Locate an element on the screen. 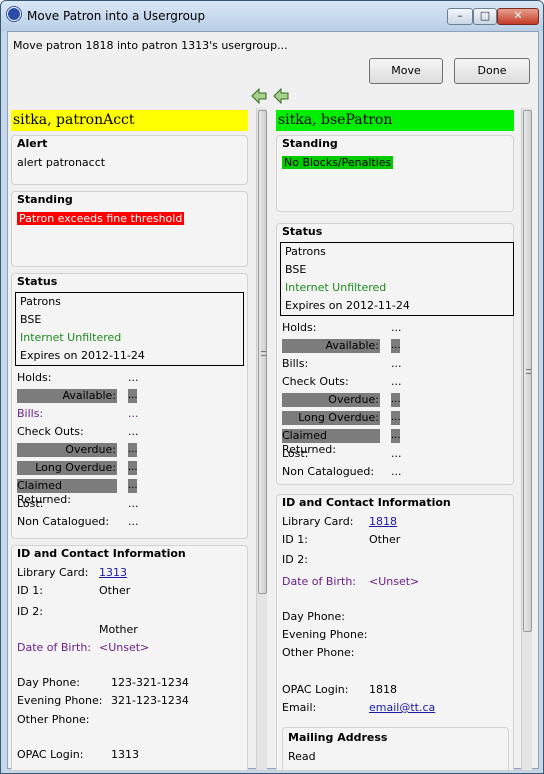 The height and width of the screenshot is (774, 544). done-button: Done is located at coordinates (492, 71).